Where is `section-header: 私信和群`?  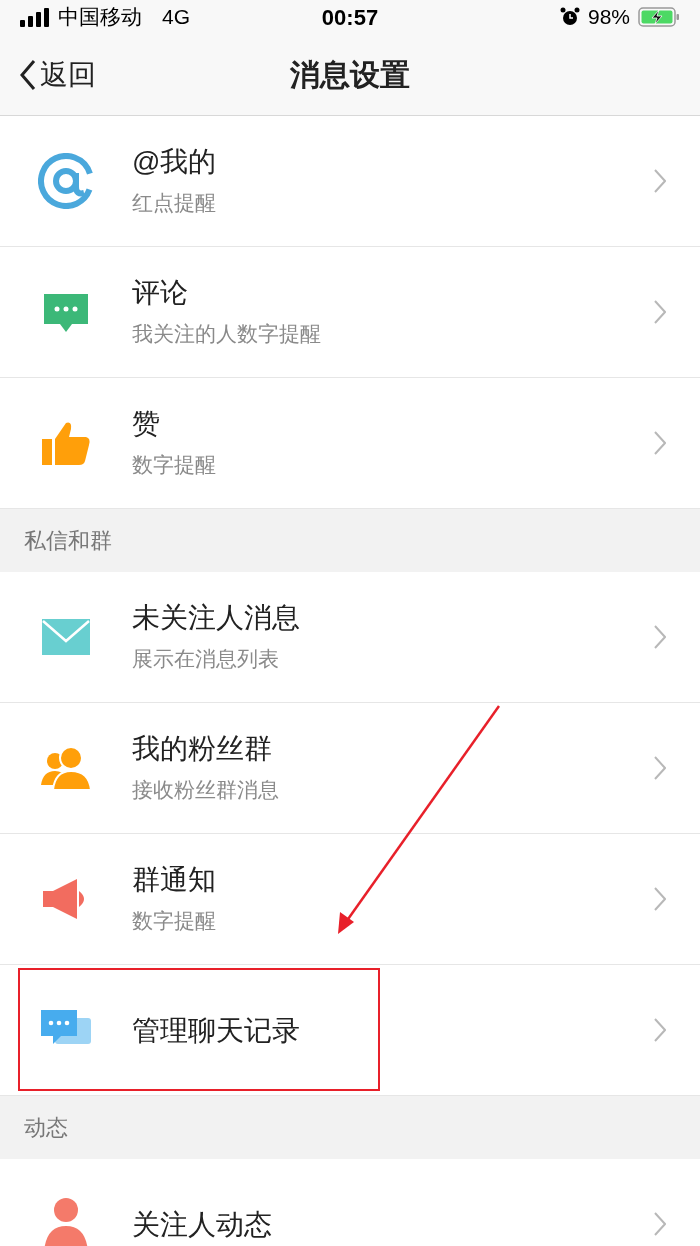
section-header: 私信和群 is located at coordinates (68, 541).